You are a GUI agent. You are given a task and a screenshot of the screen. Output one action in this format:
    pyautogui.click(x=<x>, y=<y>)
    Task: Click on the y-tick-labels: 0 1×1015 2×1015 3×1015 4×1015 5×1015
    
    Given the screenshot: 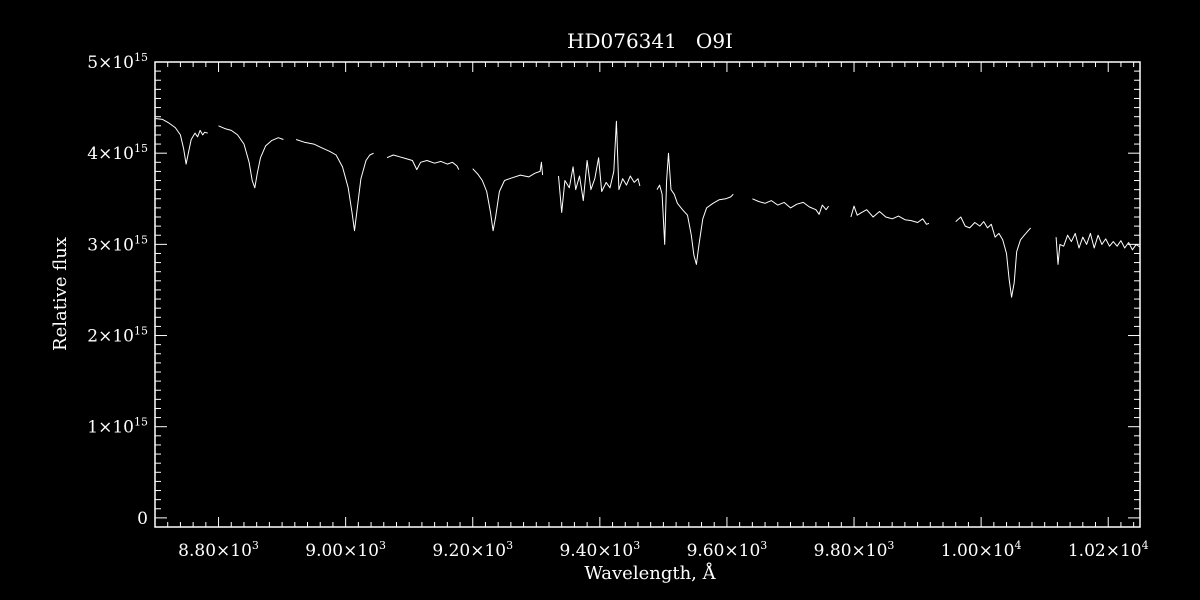 What is the action you would take?
    pyautogui.click(x=117, y=290)
    